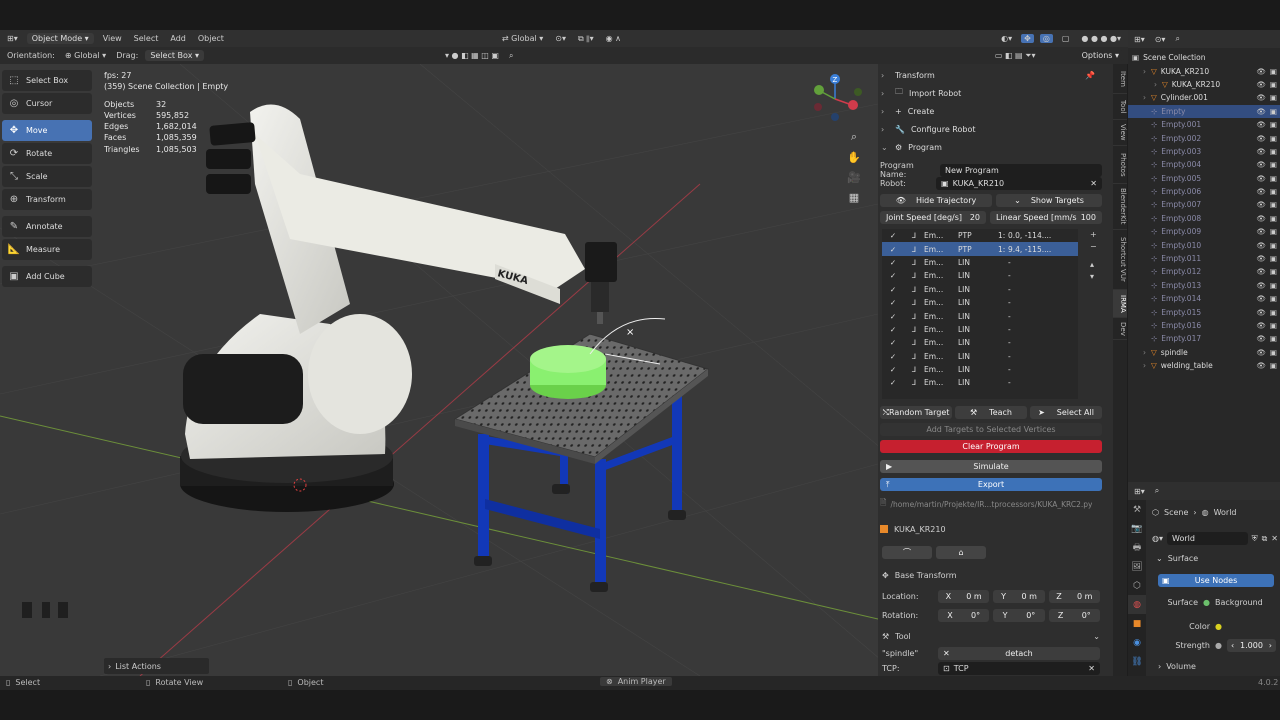 The width and height of the screenshot is (1280, 720). Describe the element at coordinates (511, 56) in the screenshot. I see `filter-search-icon: ⌕` at that location.